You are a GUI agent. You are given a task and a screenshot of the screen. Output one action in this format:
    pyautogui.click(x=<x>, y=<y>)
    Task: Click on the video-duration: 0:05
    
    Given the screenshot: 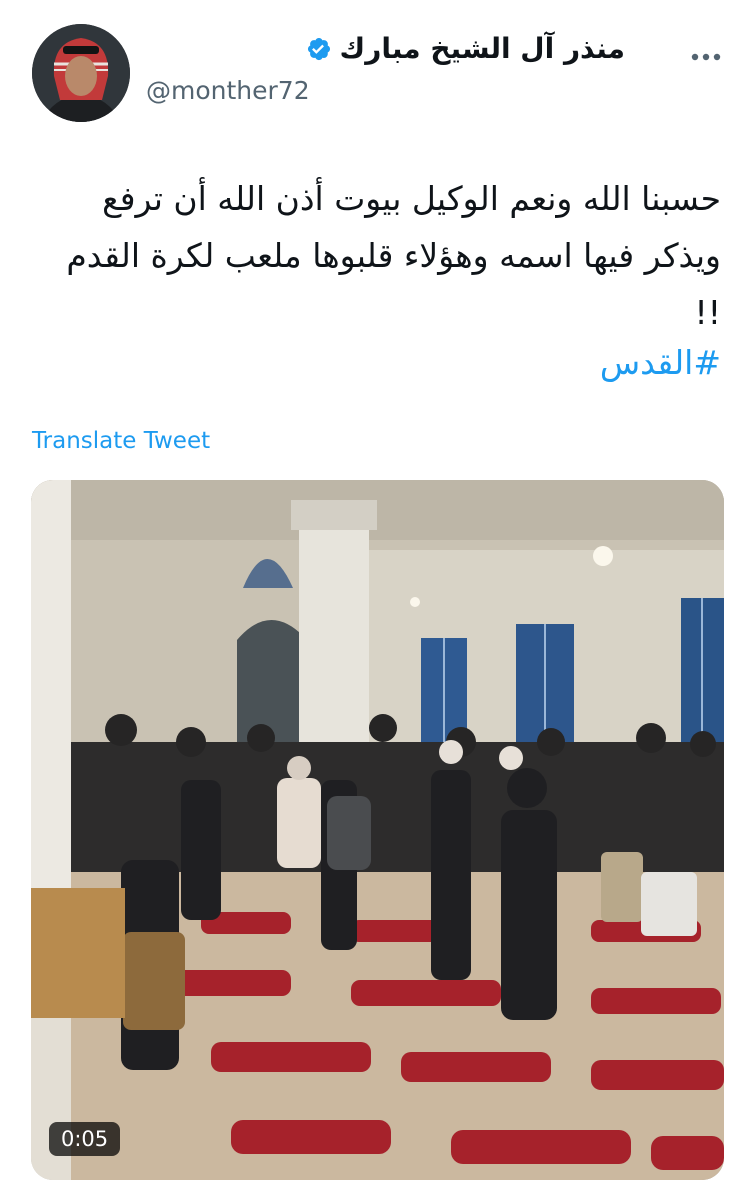 What is the action you would take?
    pyautogui.click(x=85, y=1139)
    